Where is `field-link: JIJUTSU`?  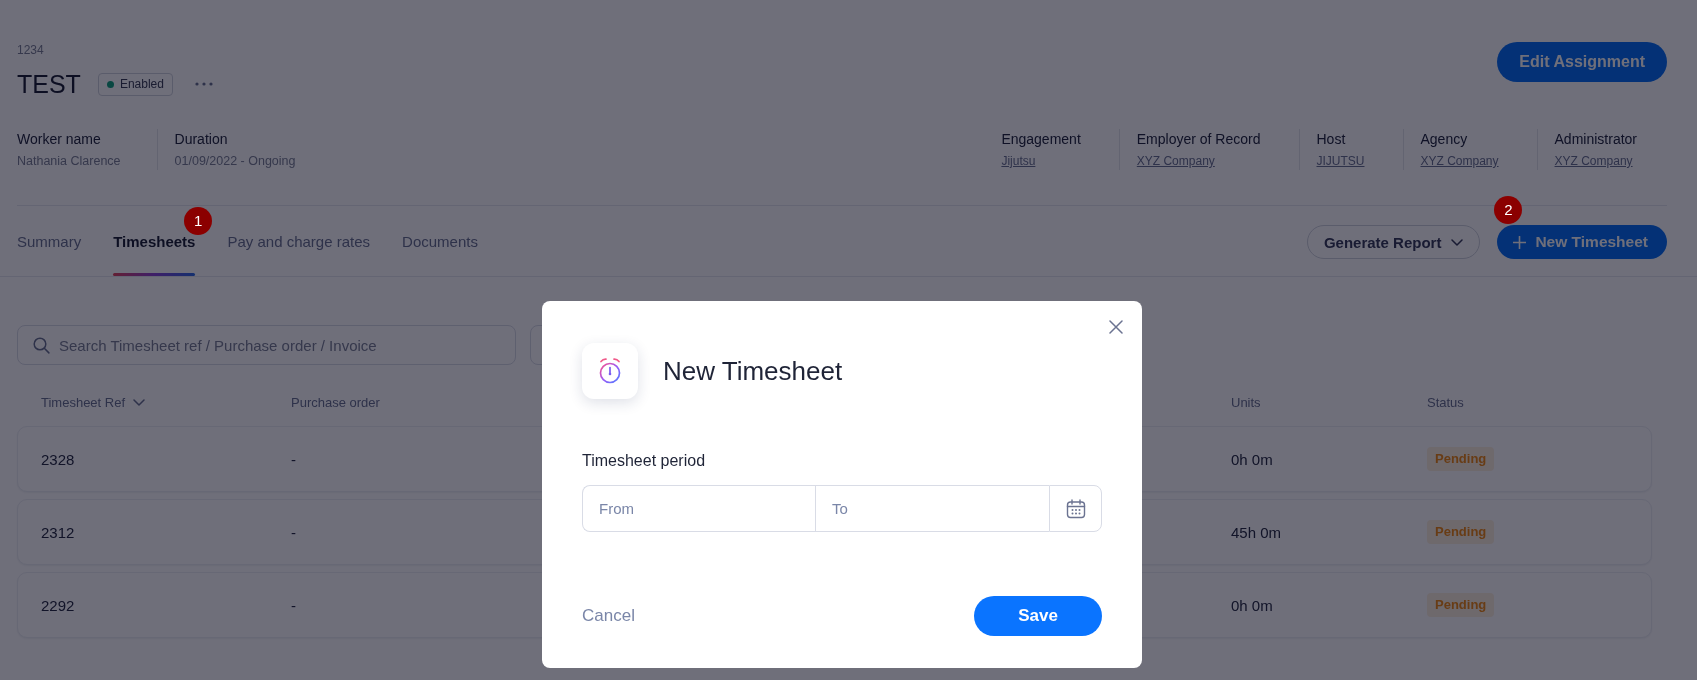
field-link: JIJUTSU is located at coordinates (1340, 161).